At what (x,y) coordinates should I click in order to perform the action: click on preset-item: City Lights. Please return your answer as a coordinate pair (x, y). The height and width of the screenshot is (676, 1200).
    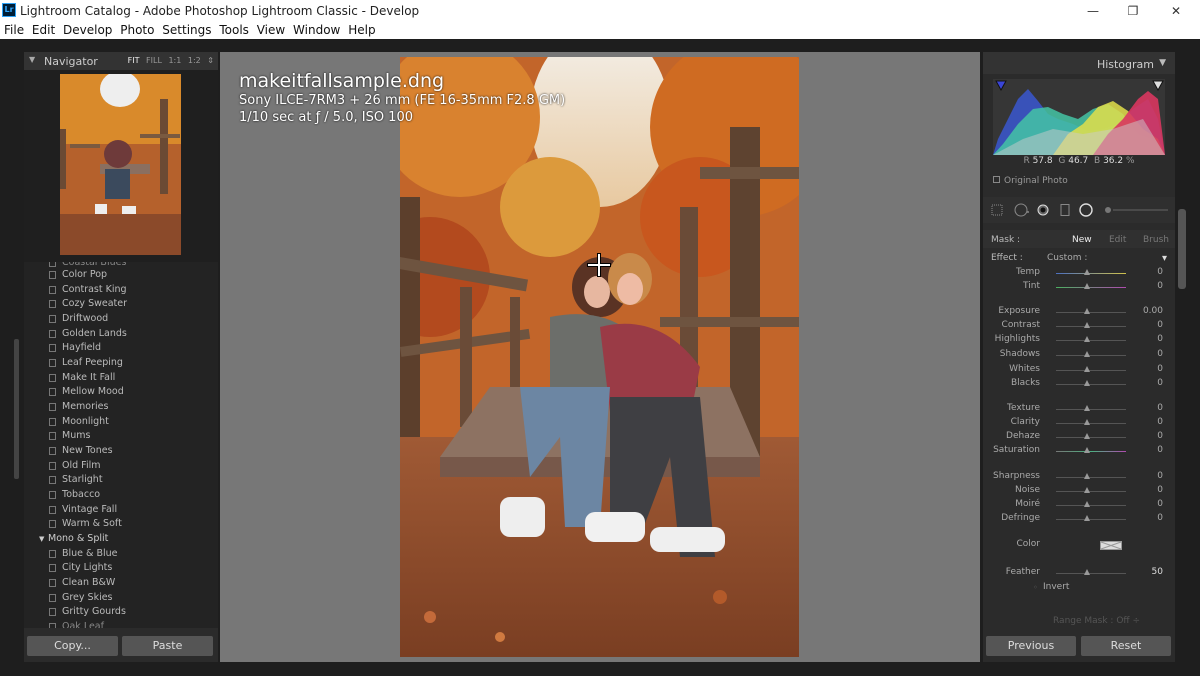
    Looking at the image, I should click on (121, 568).